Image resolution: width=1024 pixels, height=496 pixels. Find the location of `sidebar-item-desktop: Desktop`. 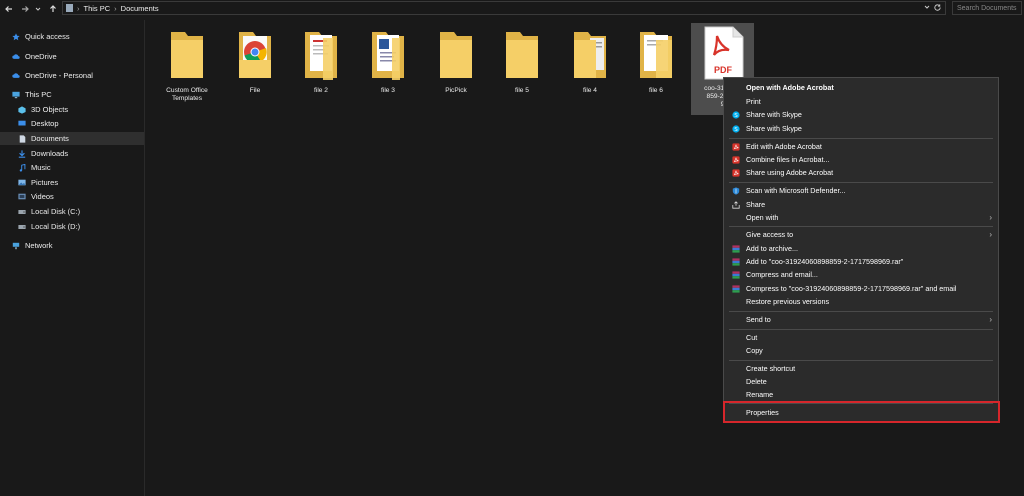

sidebar-item-desktop: Desktop is located at coordinates (38, 123).